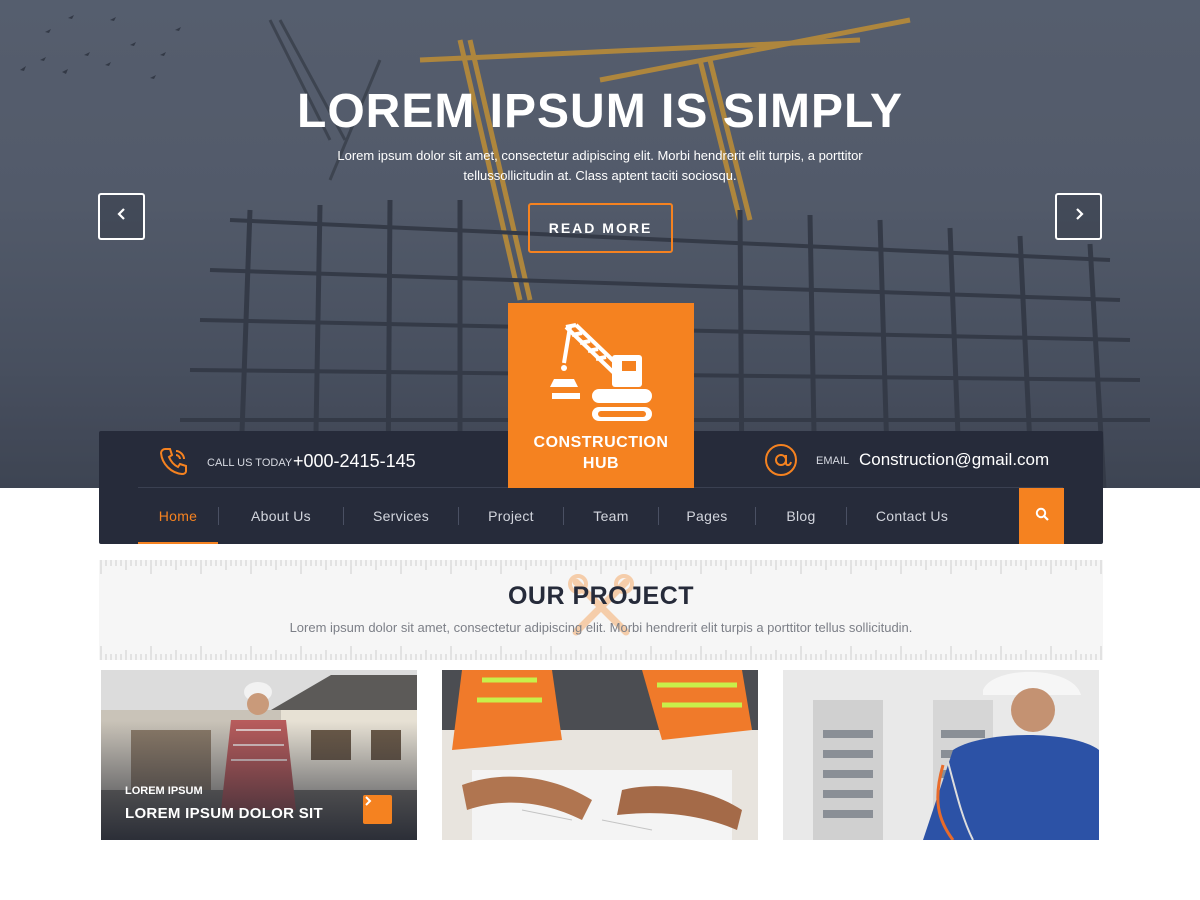 The width and height of the screenshot is (1200, 900). I want to click on email-label: EMAIL, so click(833, 461).